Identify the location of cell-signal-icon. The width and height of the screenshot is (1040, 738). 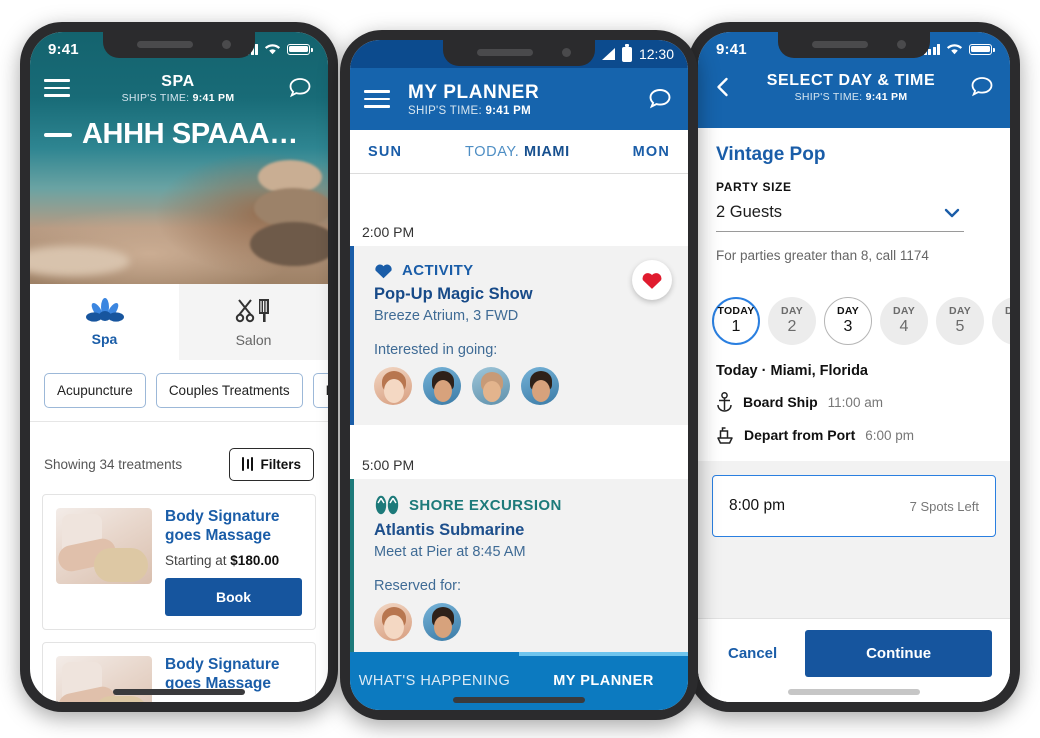
(608, 54).